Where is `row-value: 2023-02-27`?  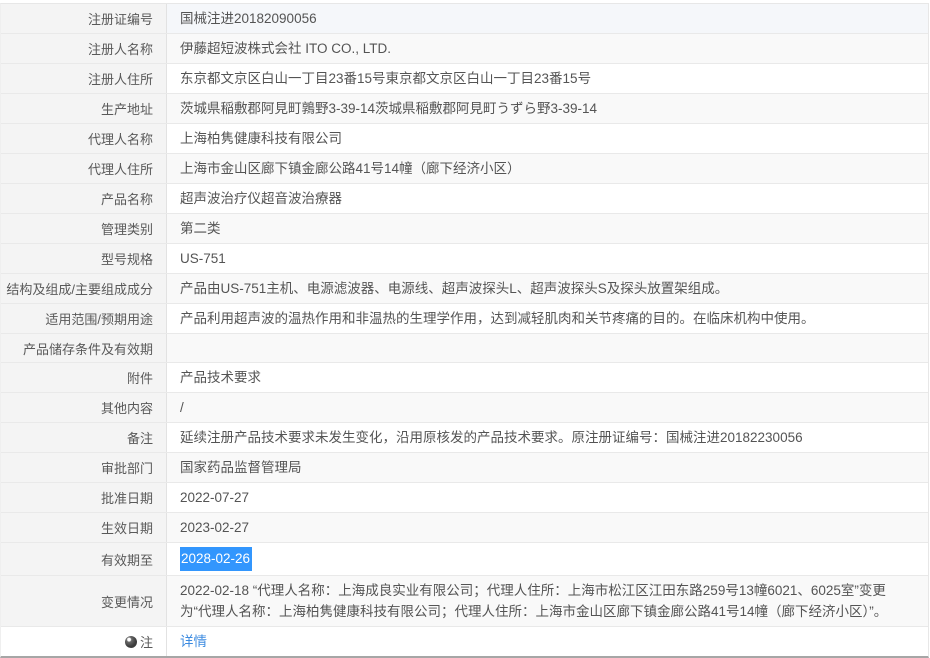 row-value: 2023-02-27 is located at coordinates (547, 527).